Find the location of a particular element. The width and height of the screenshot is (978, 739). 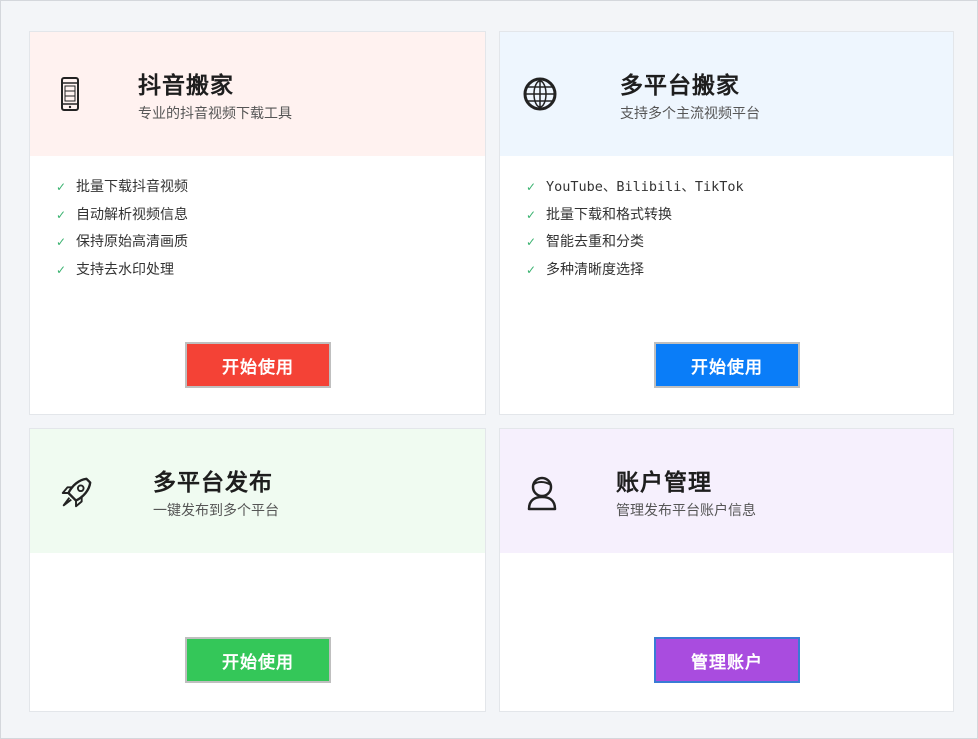

card-header: 账户管理 管理发布平台账户信息 is located at coordinates (726, 491).